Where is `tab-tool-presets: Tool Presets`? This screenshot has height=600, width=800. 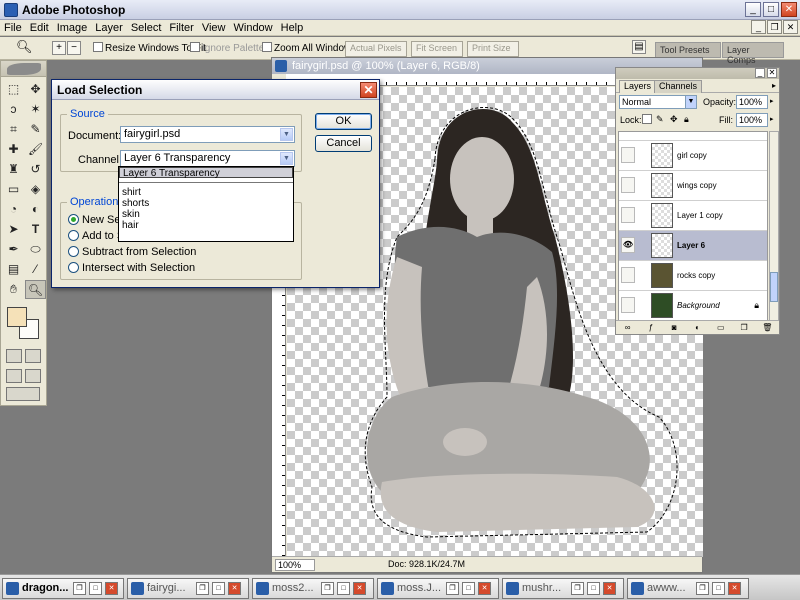
tab-tool-presets: Tool Presets is located at coordinates (688, 50).